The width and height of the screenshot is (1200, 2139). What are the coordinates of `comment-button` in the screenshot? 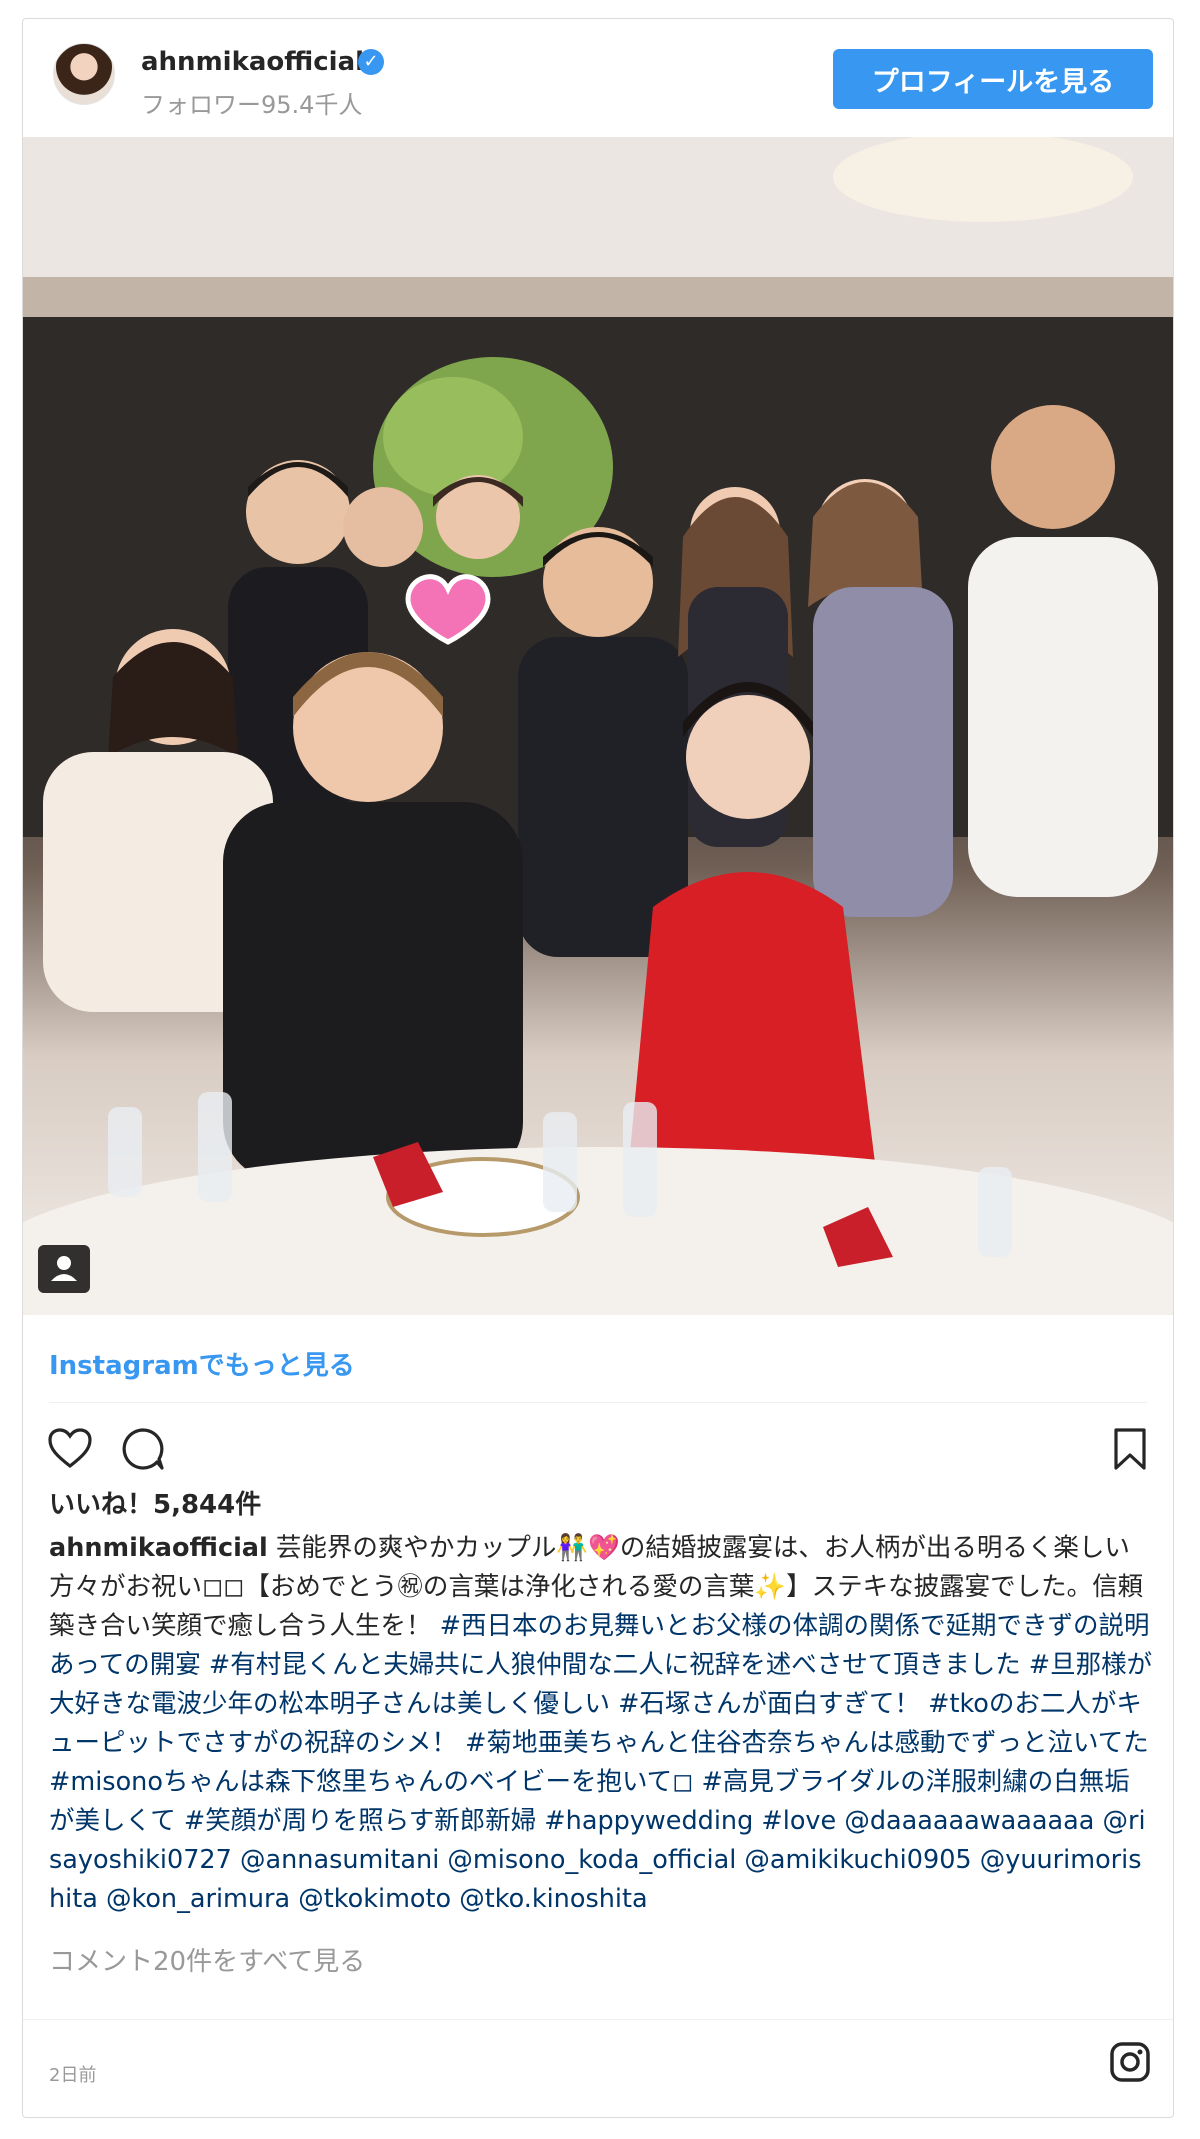 It's located at (143, 1451).